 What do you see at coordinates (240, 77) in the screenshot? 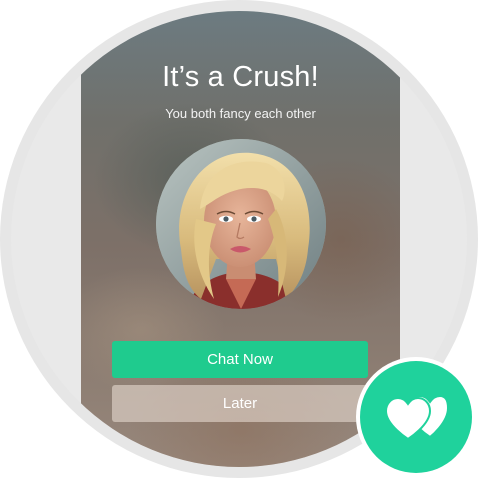
I see `match-title: It’s a Crush!` at bounding box center [240, 77].